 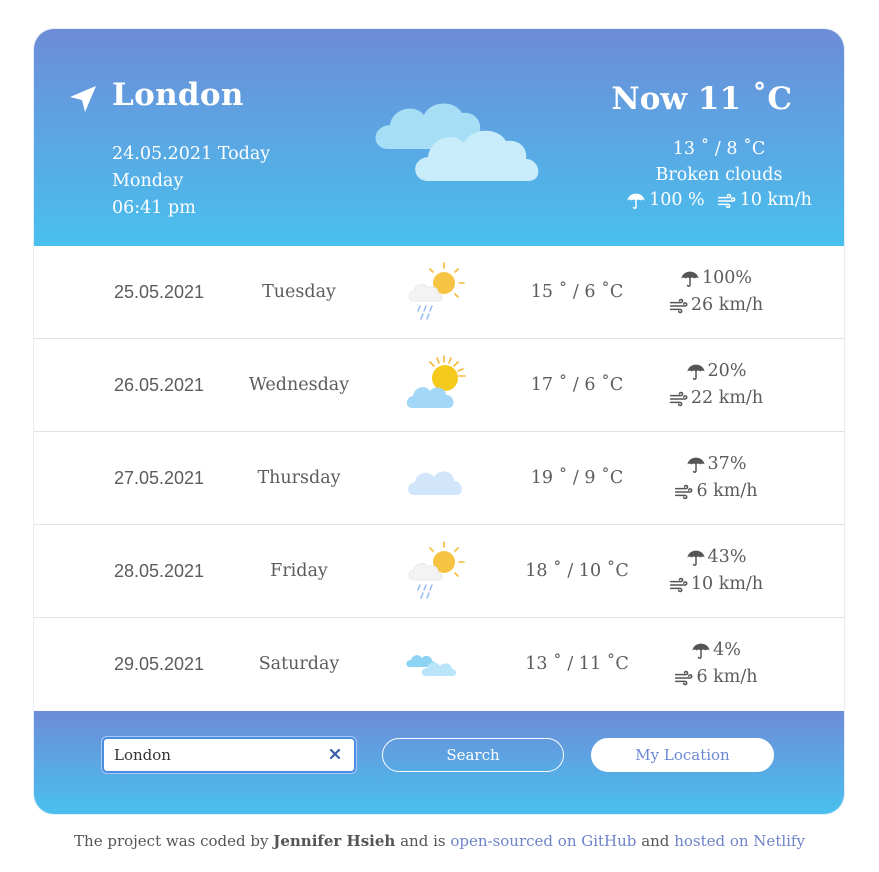 What do you see at coordinates (148, 181) in the screenshot?
I see `current-day: Monday` at bounding box center [148, 181].